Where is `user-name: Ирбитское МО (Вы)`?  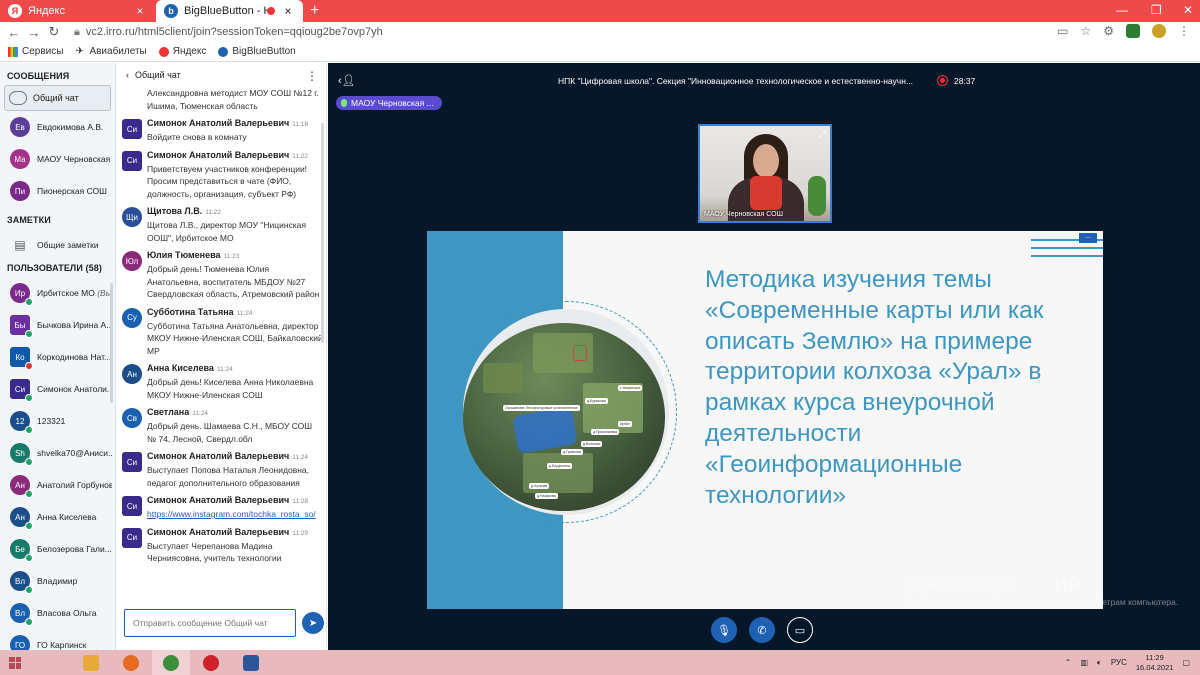 user-name: Ирбитское МО (Вы) is located at coordinates (74, 293).